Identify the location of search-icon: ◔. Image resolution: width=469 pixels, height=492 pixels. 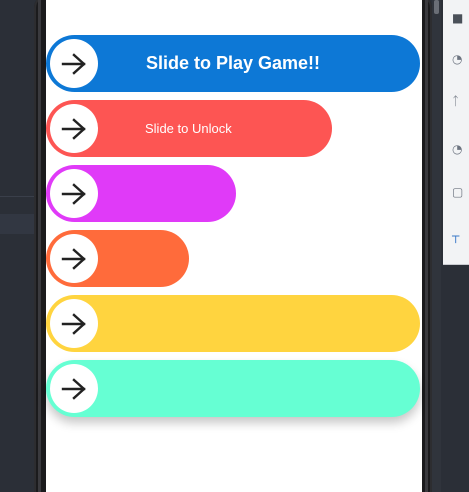
(457, 59).